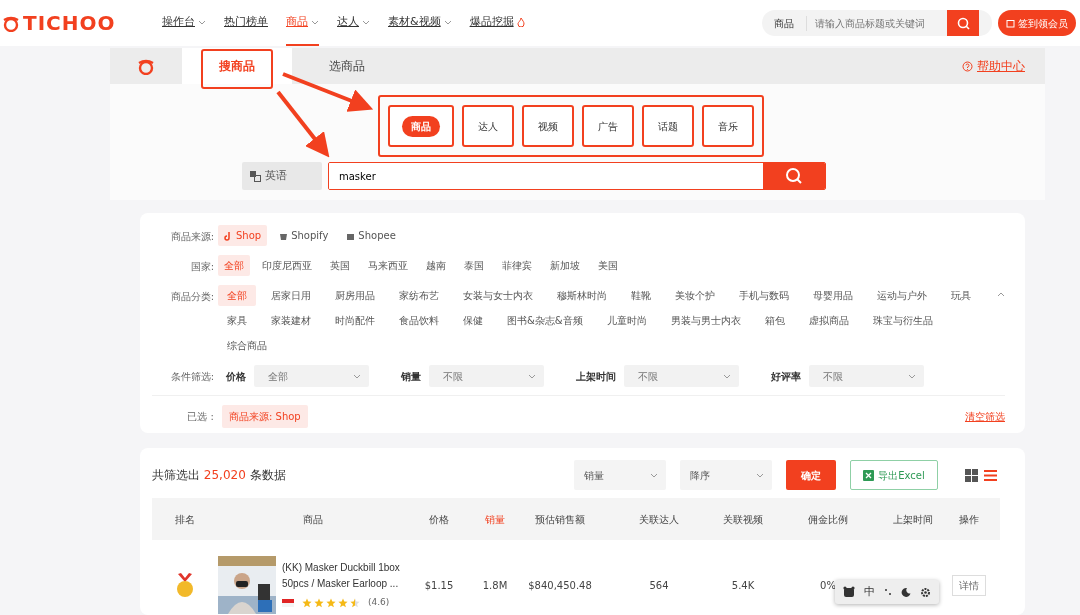 The image size is (1080, 615). Describe the element at coordinates (184, 23) in the screenshot. I see `nav-item: 操作台` at that location.